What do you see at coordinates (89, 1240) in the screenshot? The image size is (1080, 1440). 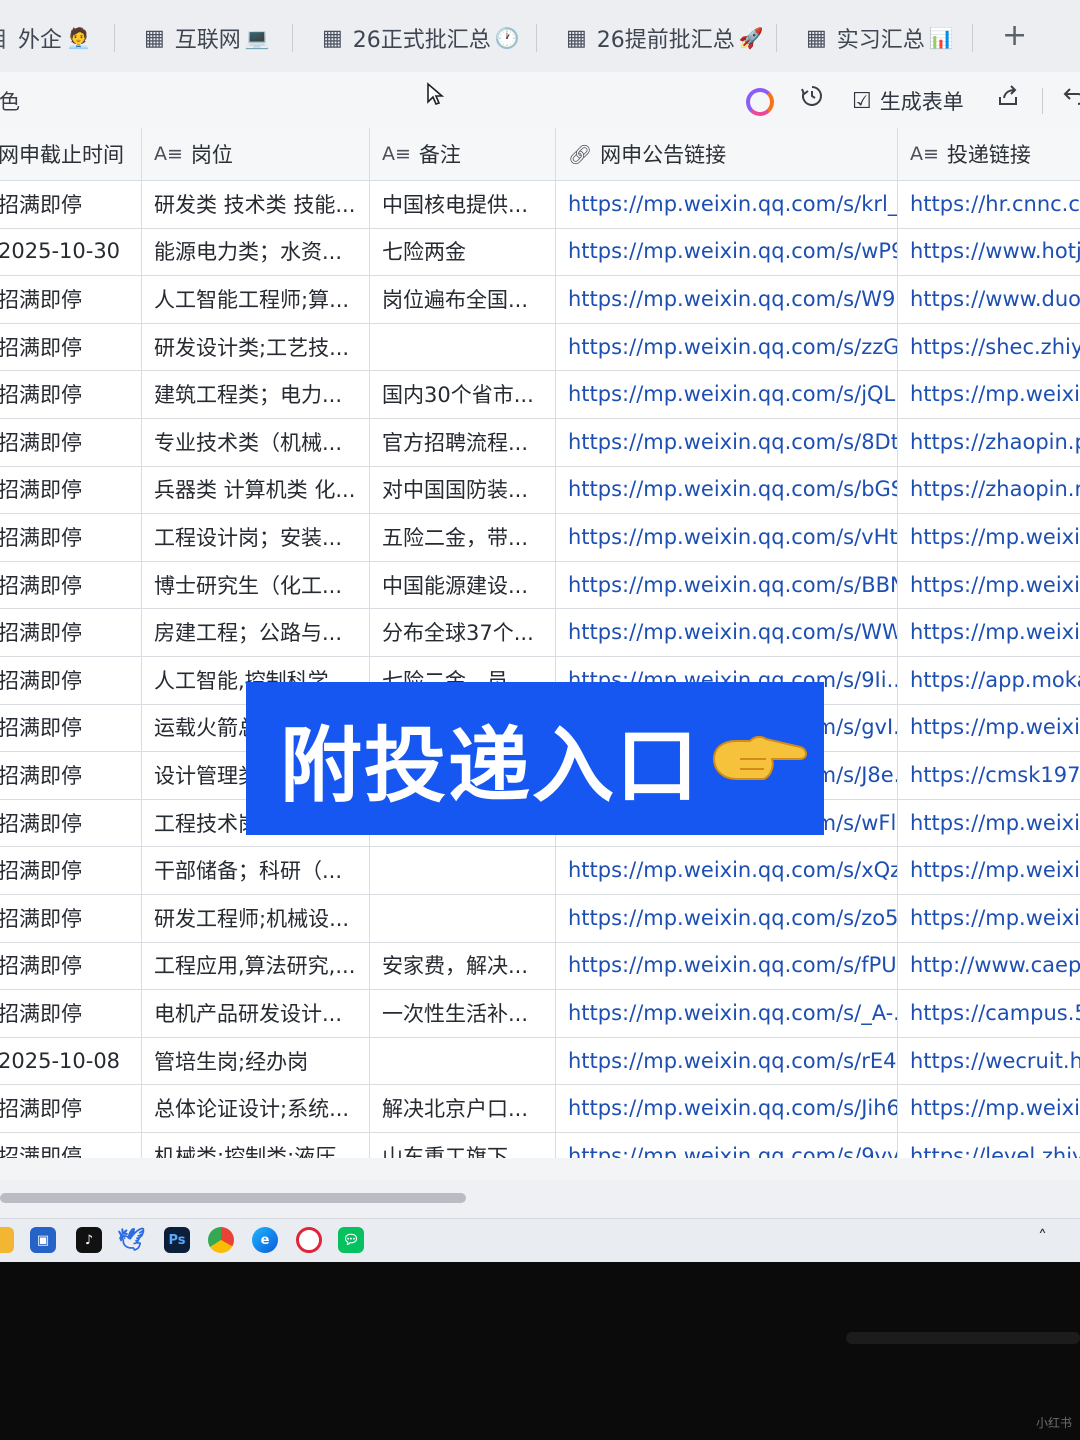 I see `music-app-icon: ♪` at bounding box center [89, 1240].